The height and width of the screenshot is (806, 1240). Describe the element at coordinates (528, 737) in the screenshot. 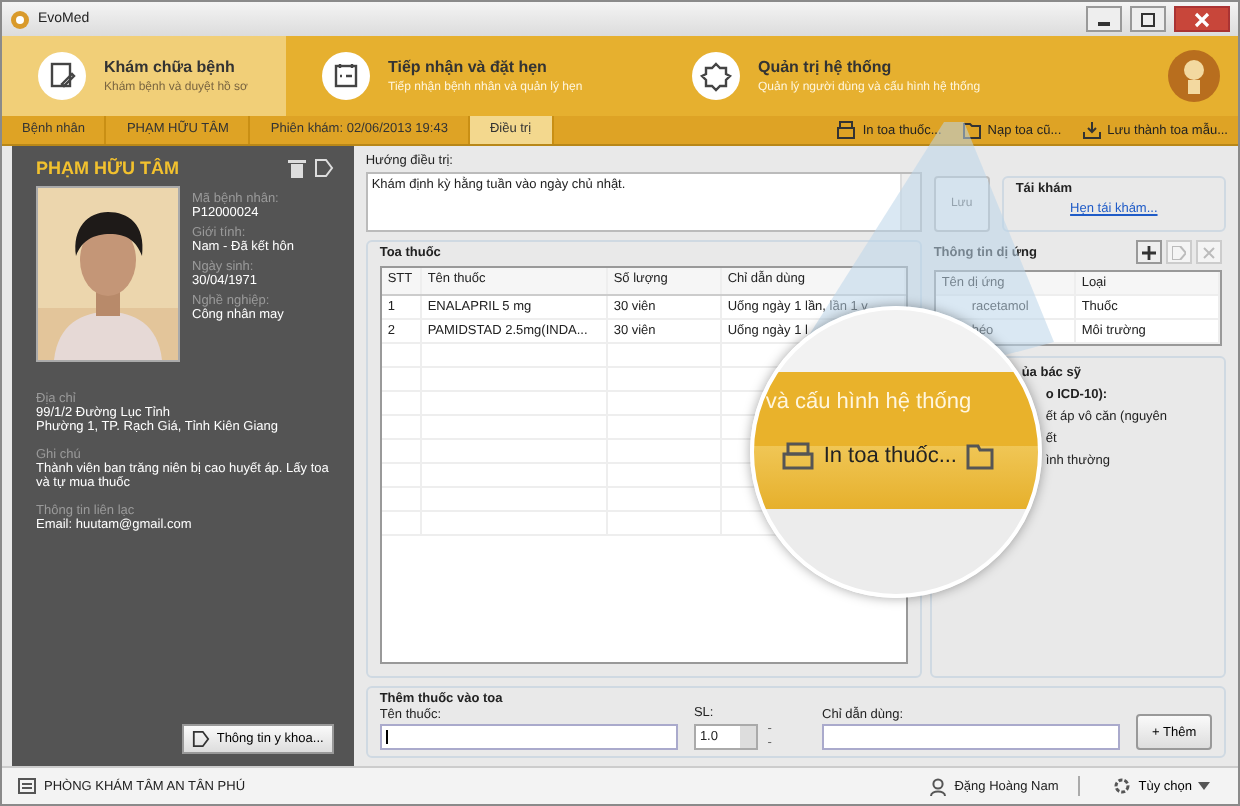

I see `drug-name-field` at that location.